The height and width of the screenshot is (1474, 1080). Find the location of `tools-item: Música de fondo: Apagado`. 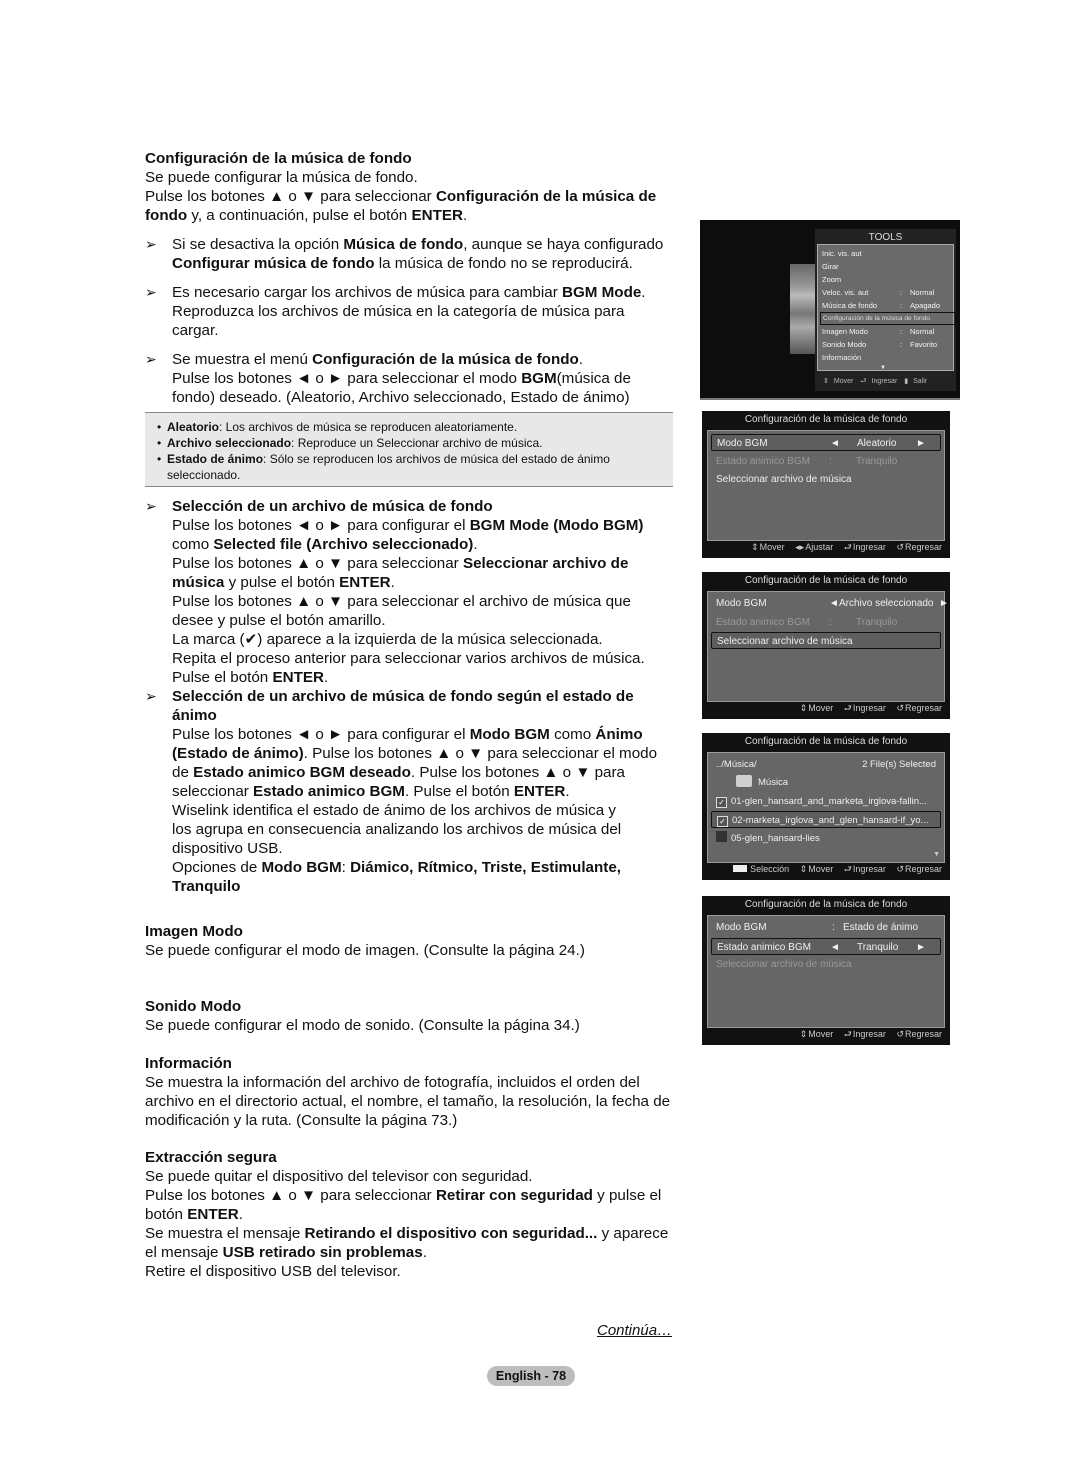

tools-item: Música de fondo: Apagado is located at coordinates (886, 305).